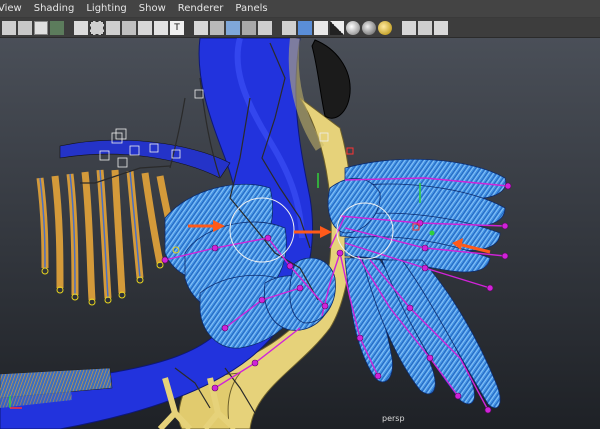 Image resolution: width=600 pixels, height=429 pixels. What do you see at coordinates (409, 27) in the screenshot?
I see `cube-view-icon` at bounding box center [409, 27].